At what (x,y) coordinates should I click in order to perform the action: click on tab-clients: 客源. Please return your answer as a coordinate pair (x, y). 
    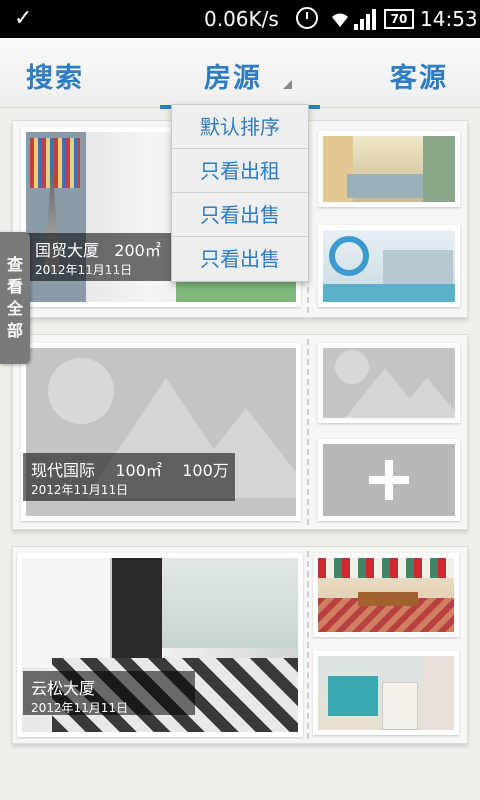
    Looking at the image, I should click on (419, 75).